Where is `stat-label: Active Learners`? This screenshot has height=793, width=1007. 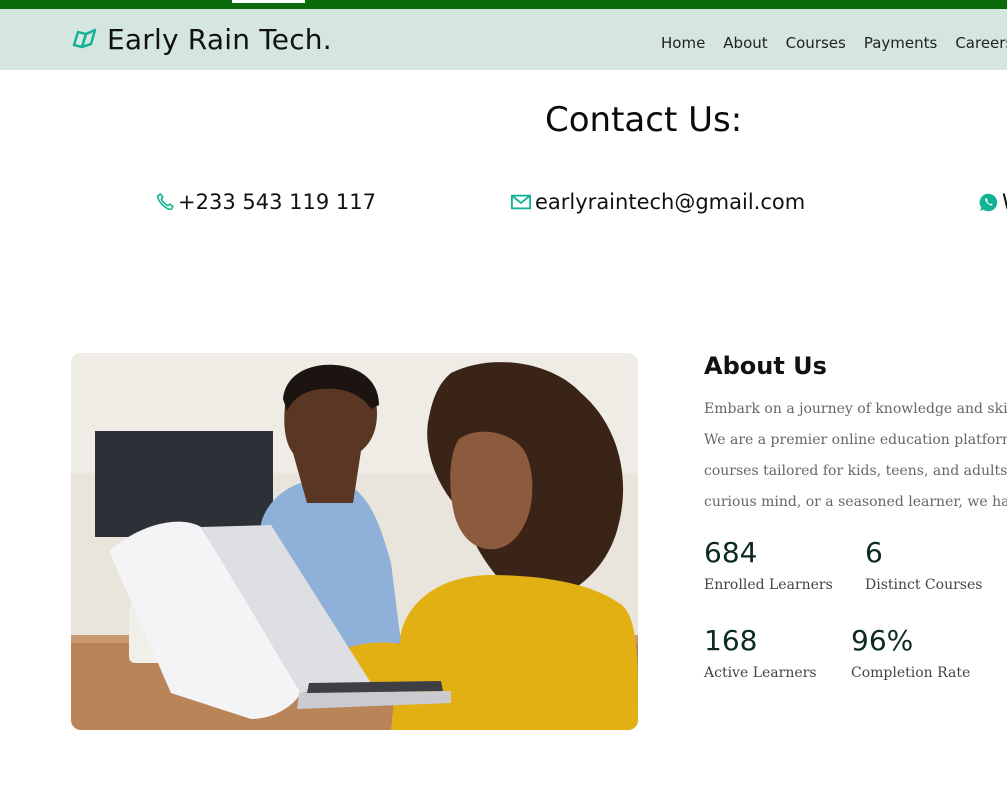
stat-label: Active Learners is located at coordinates (760, 673).